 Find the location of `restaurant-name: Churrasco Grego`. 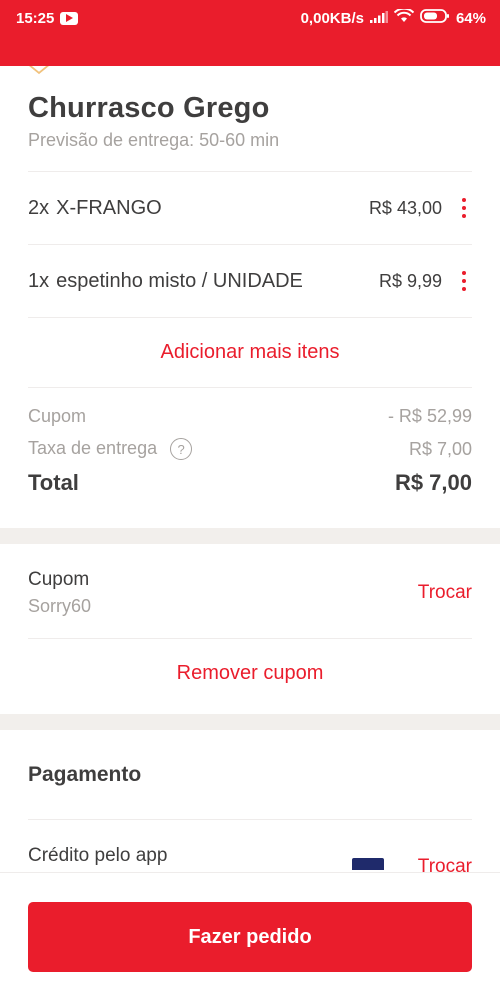

restaurant-name: Churrasco Grego is located at coordinates (149, 108).